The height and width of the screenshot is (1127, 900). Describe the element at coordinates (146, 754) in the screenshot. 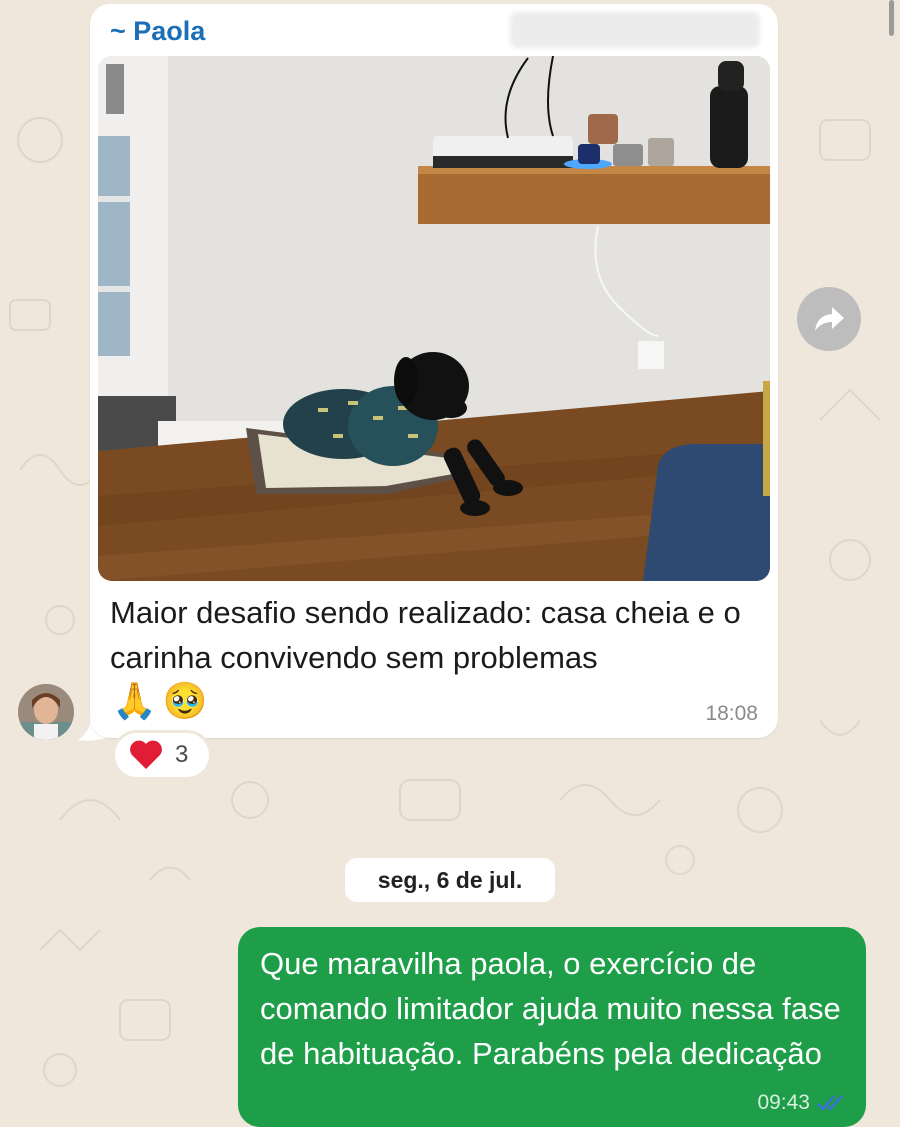

I see `heart-icon` at that location.